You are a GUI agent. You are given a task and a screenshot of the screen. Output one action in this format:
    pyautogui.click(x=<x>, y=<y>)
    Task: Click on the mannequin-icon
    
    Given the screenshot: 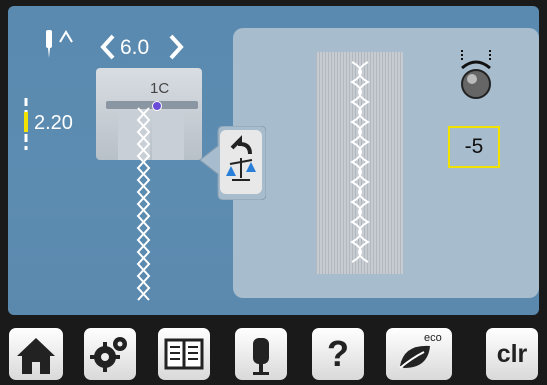 What is the action you would take?
    pyautogui.click(x=261, y=356)
    